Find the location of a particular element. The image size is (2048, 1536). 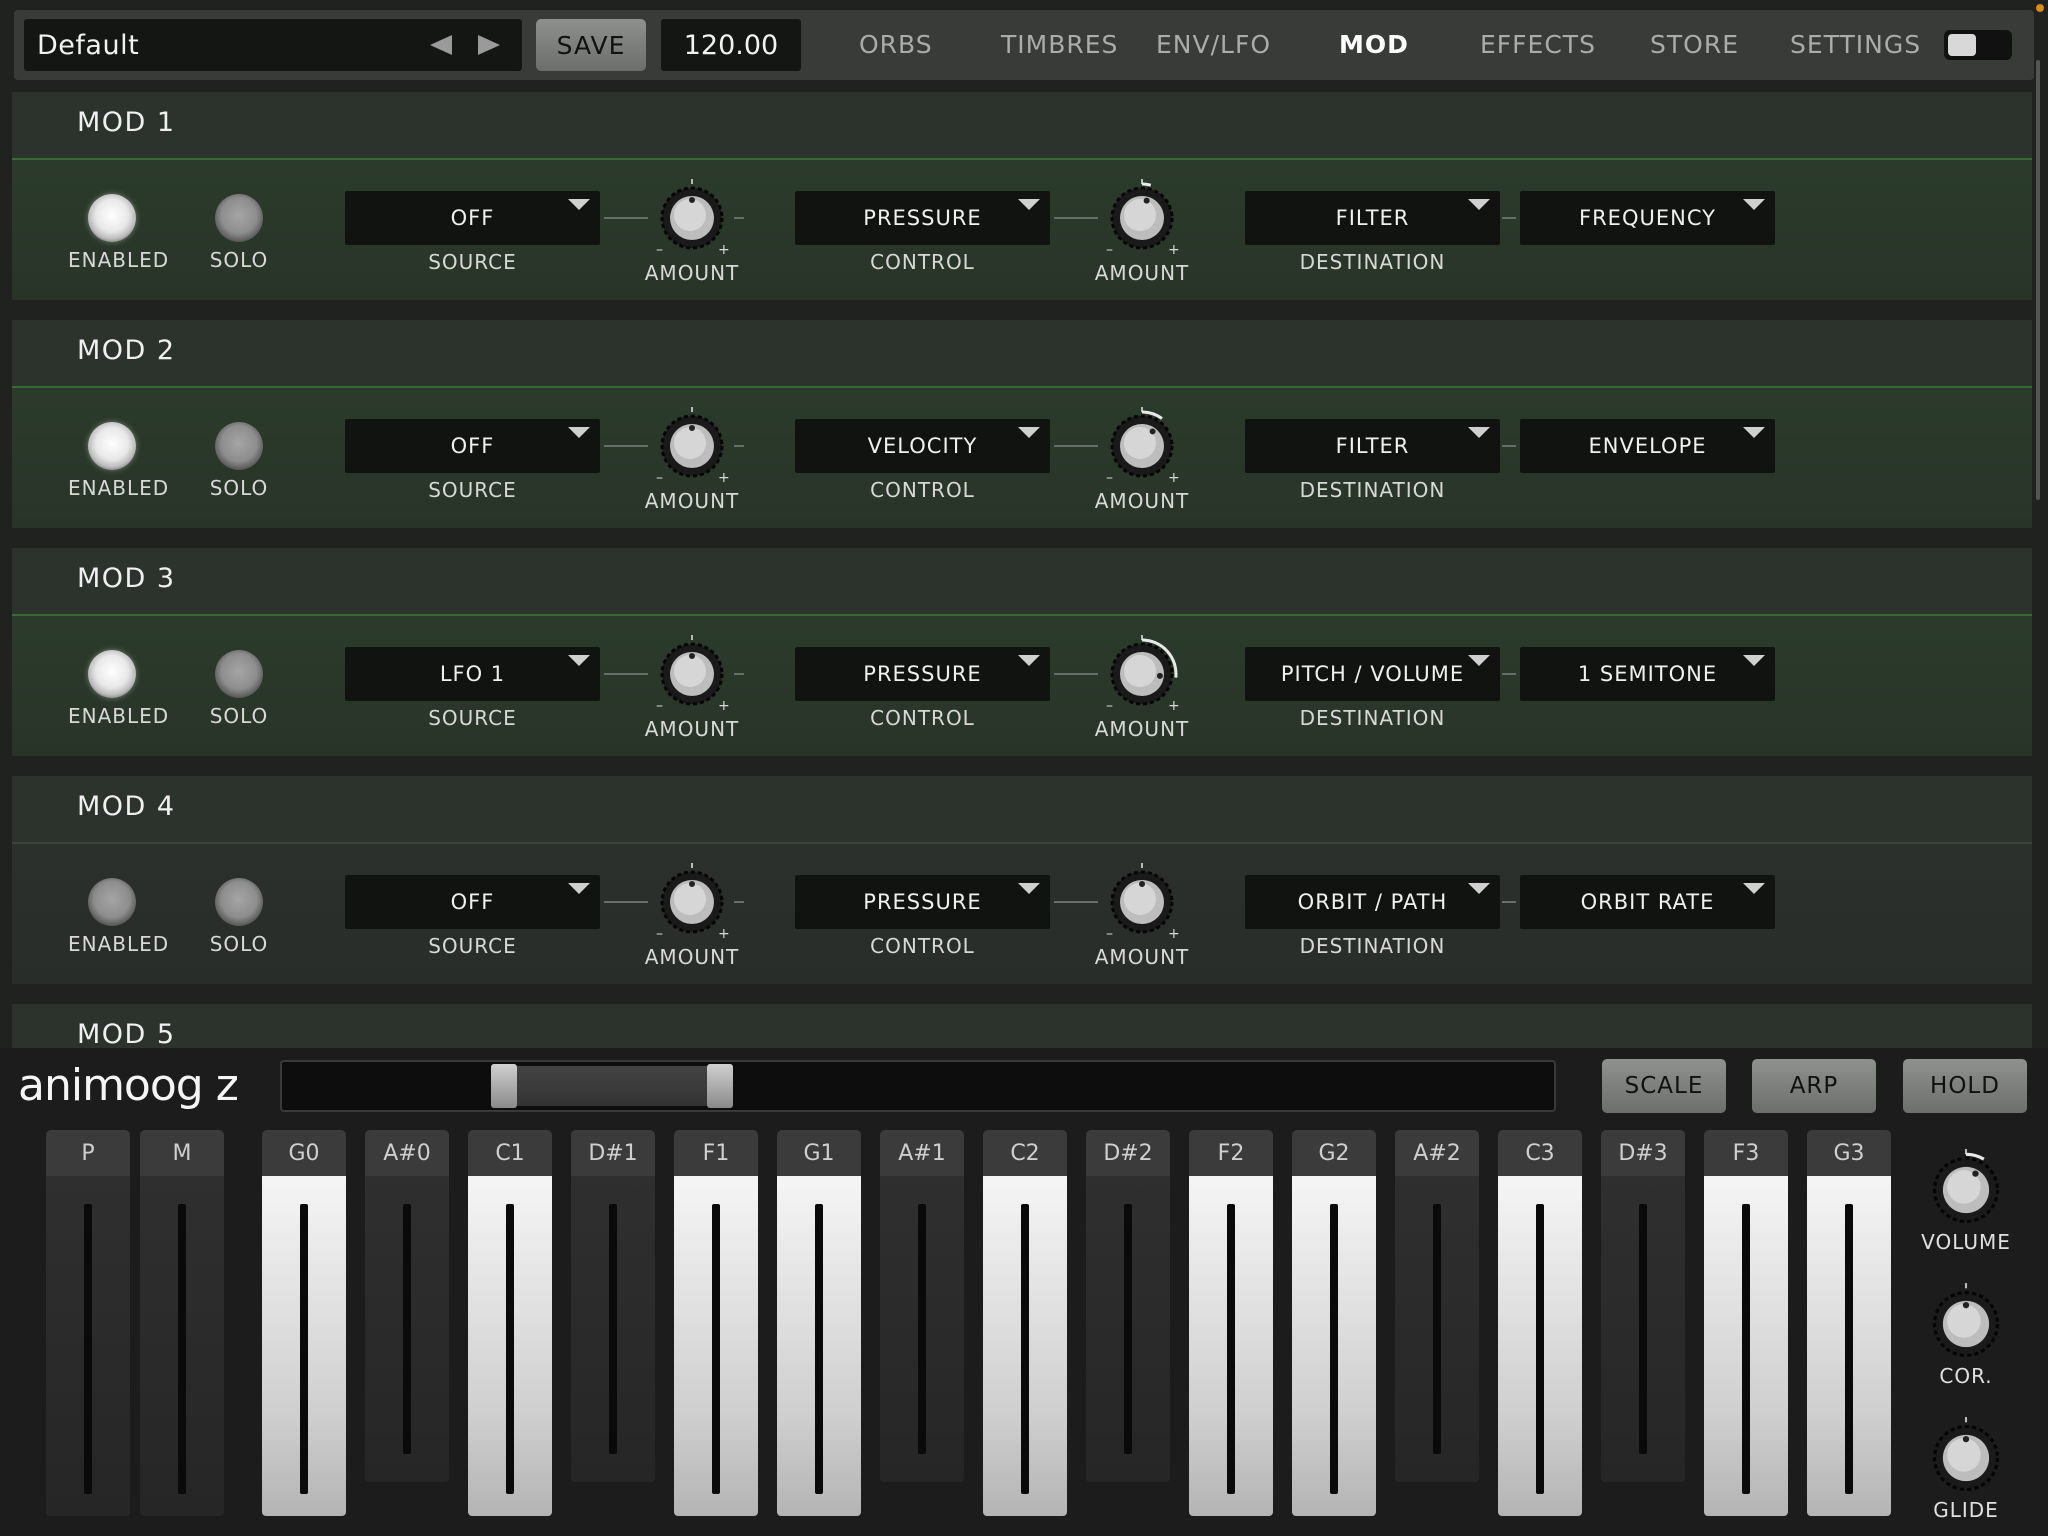

key-dsharp2: D#2 is located at coordinates (1128, 1323).